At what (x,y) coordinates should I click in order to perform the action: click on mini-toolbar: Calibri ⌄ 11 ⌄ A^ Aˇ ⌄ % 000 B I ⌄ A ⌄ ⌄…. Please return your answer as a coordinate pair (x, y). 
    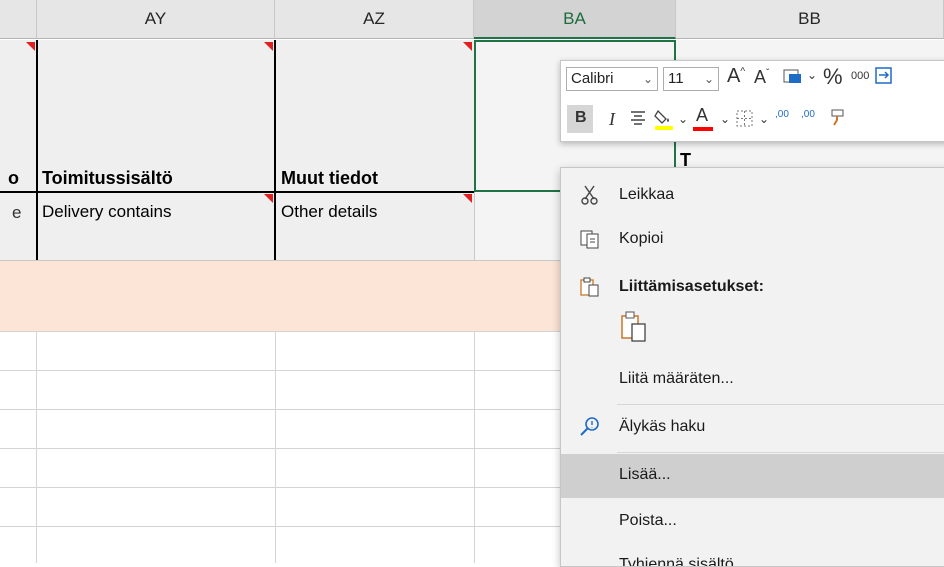
    Looking at the image, I should click on (752, 101).